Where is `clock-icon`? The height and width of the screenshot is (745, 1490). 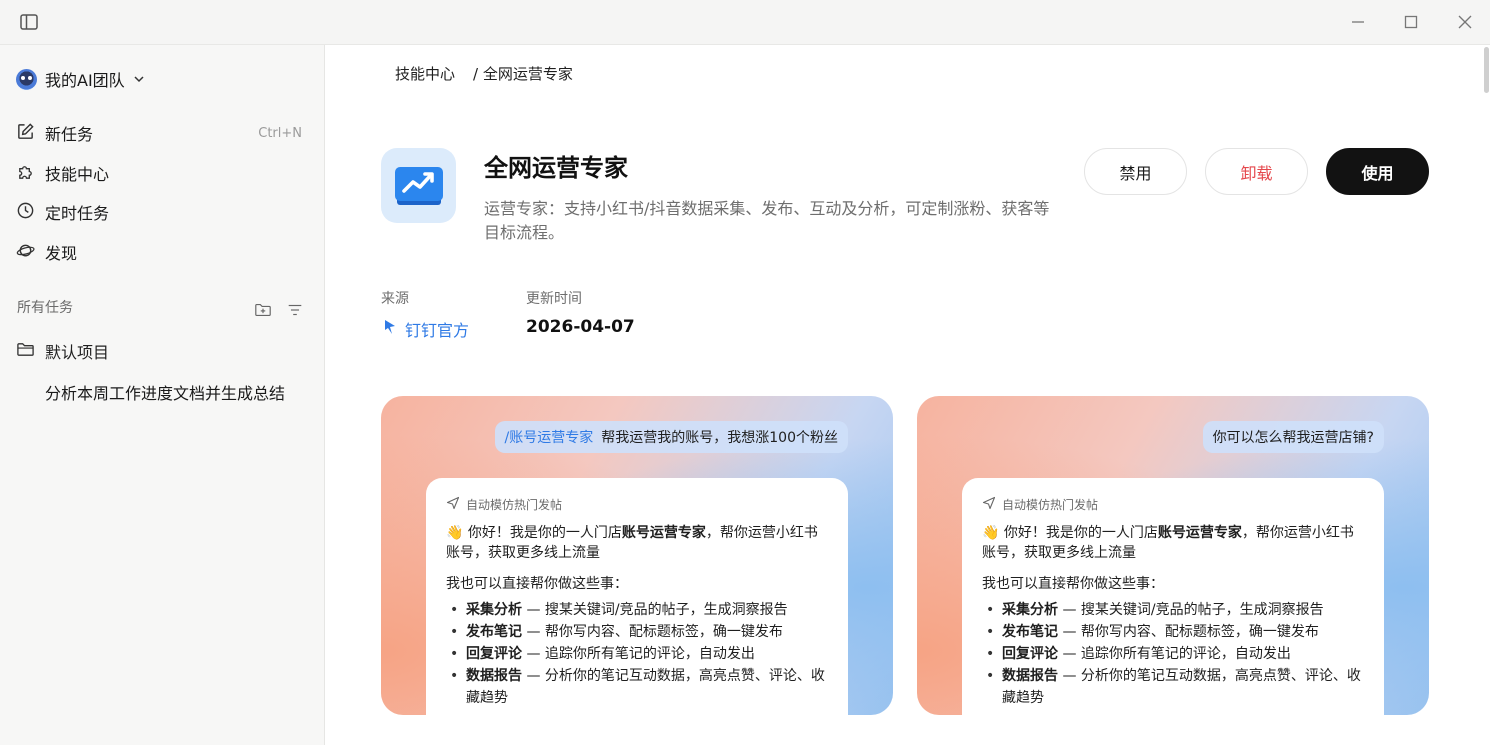 clock-icon is located at coordinates (25, 212).